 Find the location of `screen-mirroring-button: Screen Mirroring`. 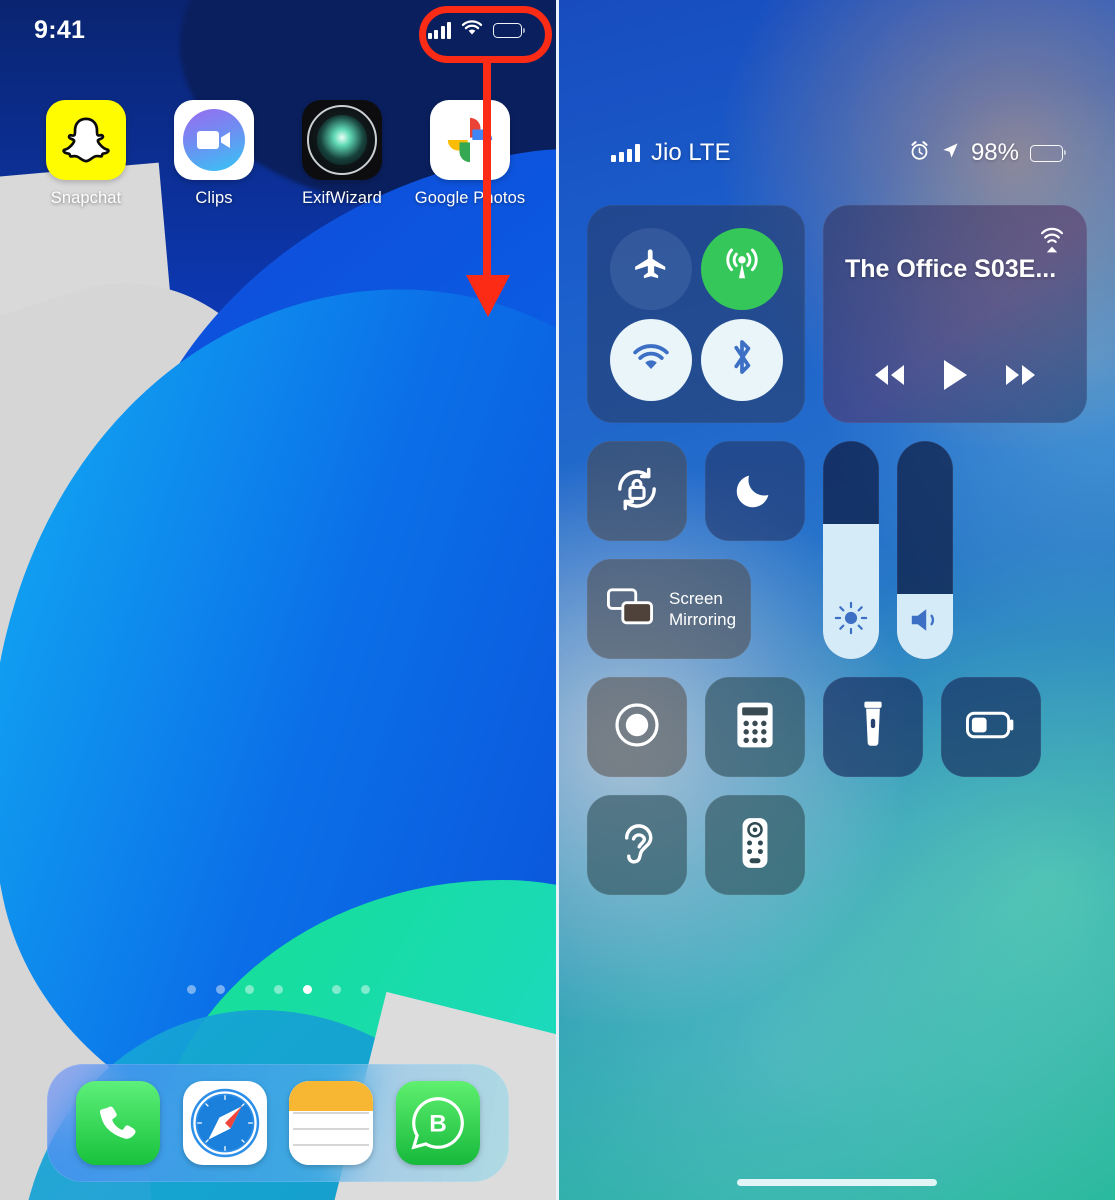

screen-mirroring-button: Screen Mirroring is located at coordinates (669, 609).